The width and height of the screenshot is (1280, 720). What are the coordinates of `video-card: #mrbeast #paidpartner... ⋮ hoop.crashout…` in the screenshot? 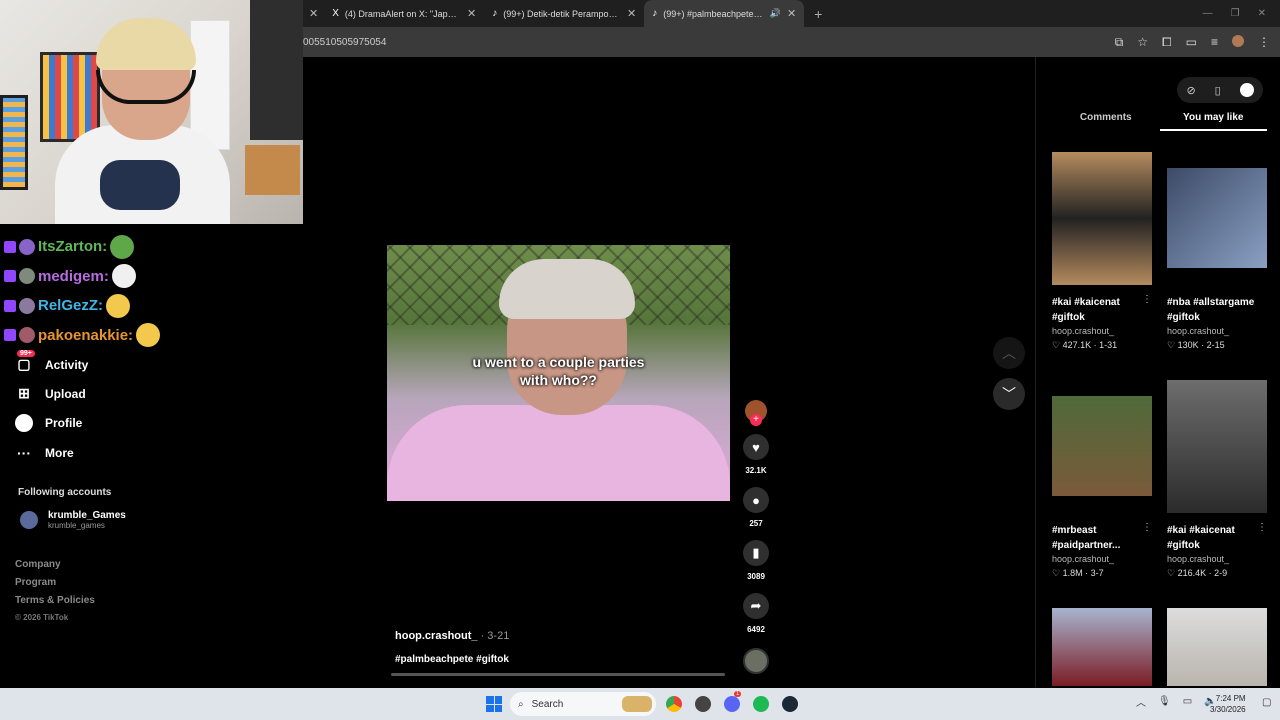 It's located at (1102, 494).